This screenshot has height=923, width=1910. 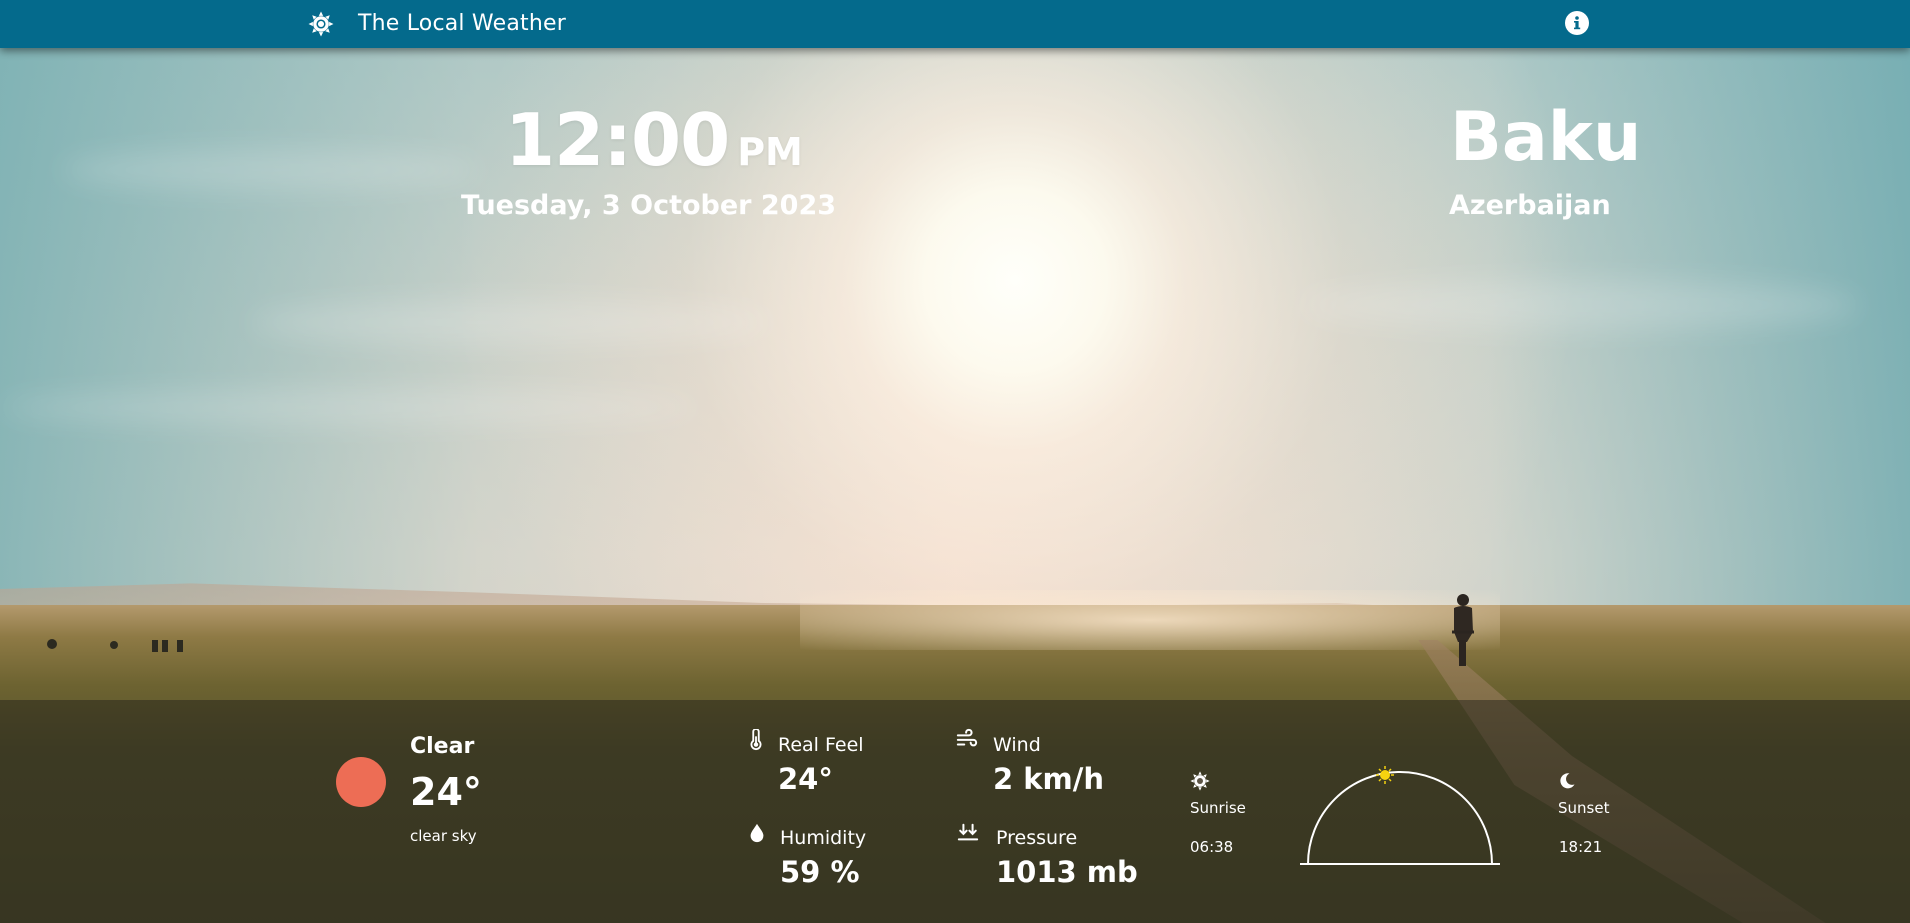 What do you see at coordinates (321, 24) in the screenshot?
I see `sun-gear-icon` at bounding box center [321, 24].